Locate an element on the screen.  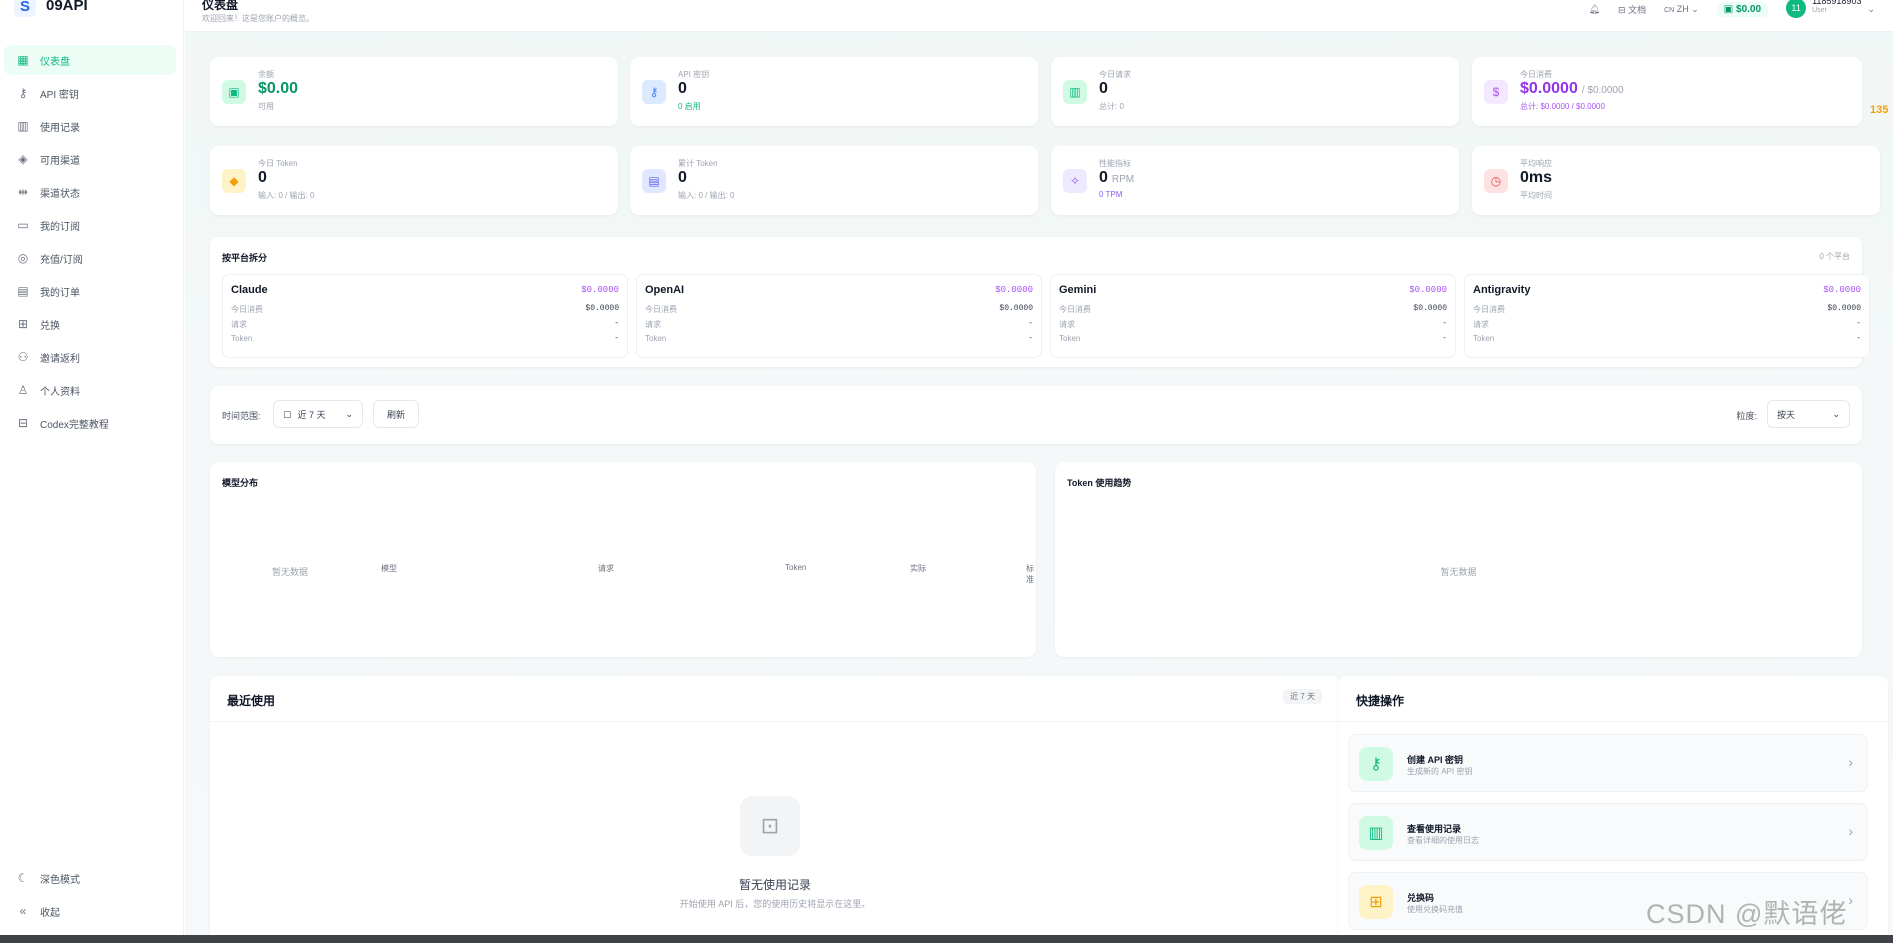
chevron-down-icon: ⌄ is located at coordinates (1836, 413).